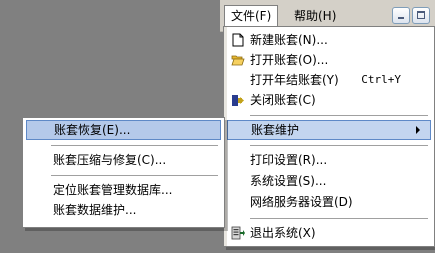 The image size is (435, 253). I want to click on menu-item-label: 网络服务器设置(D), so click(301, 202).